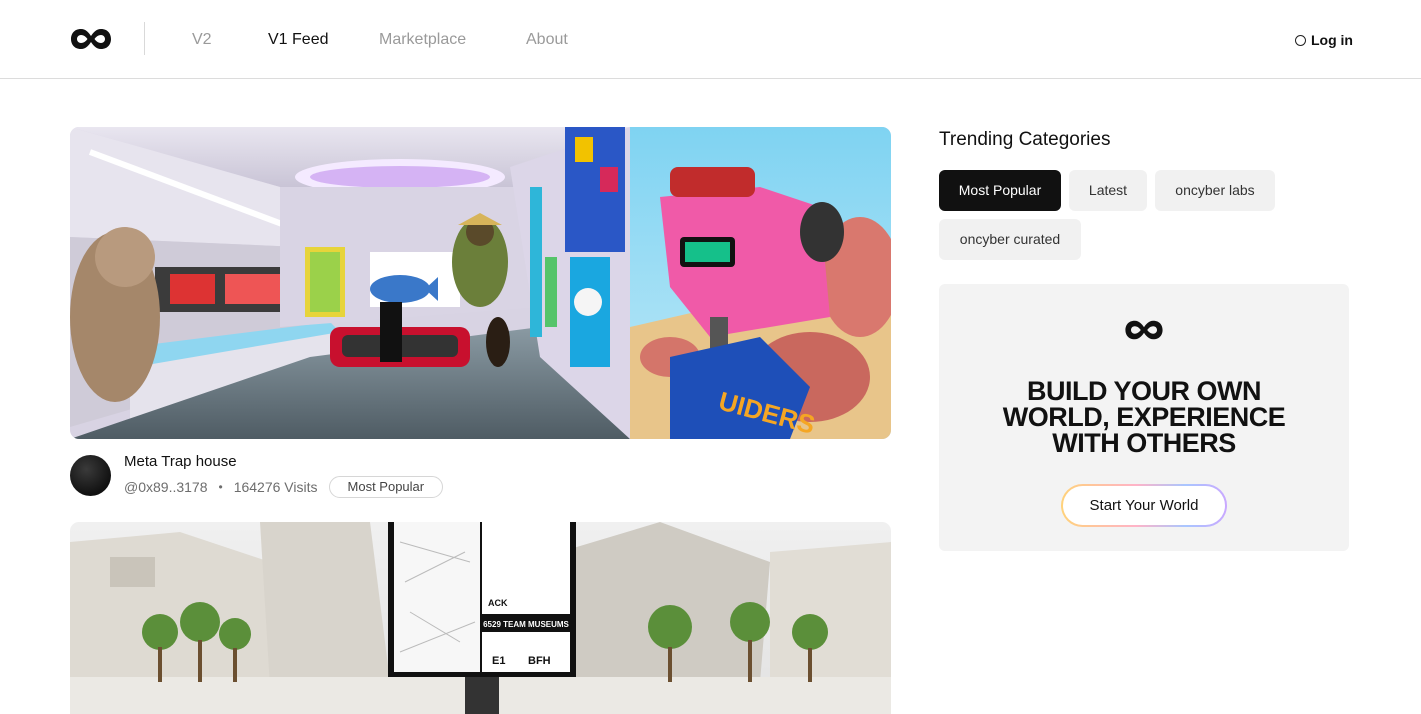  Describe the element at coordinates (90, 475) in the screenshot. I see `author-avatar` at that location.